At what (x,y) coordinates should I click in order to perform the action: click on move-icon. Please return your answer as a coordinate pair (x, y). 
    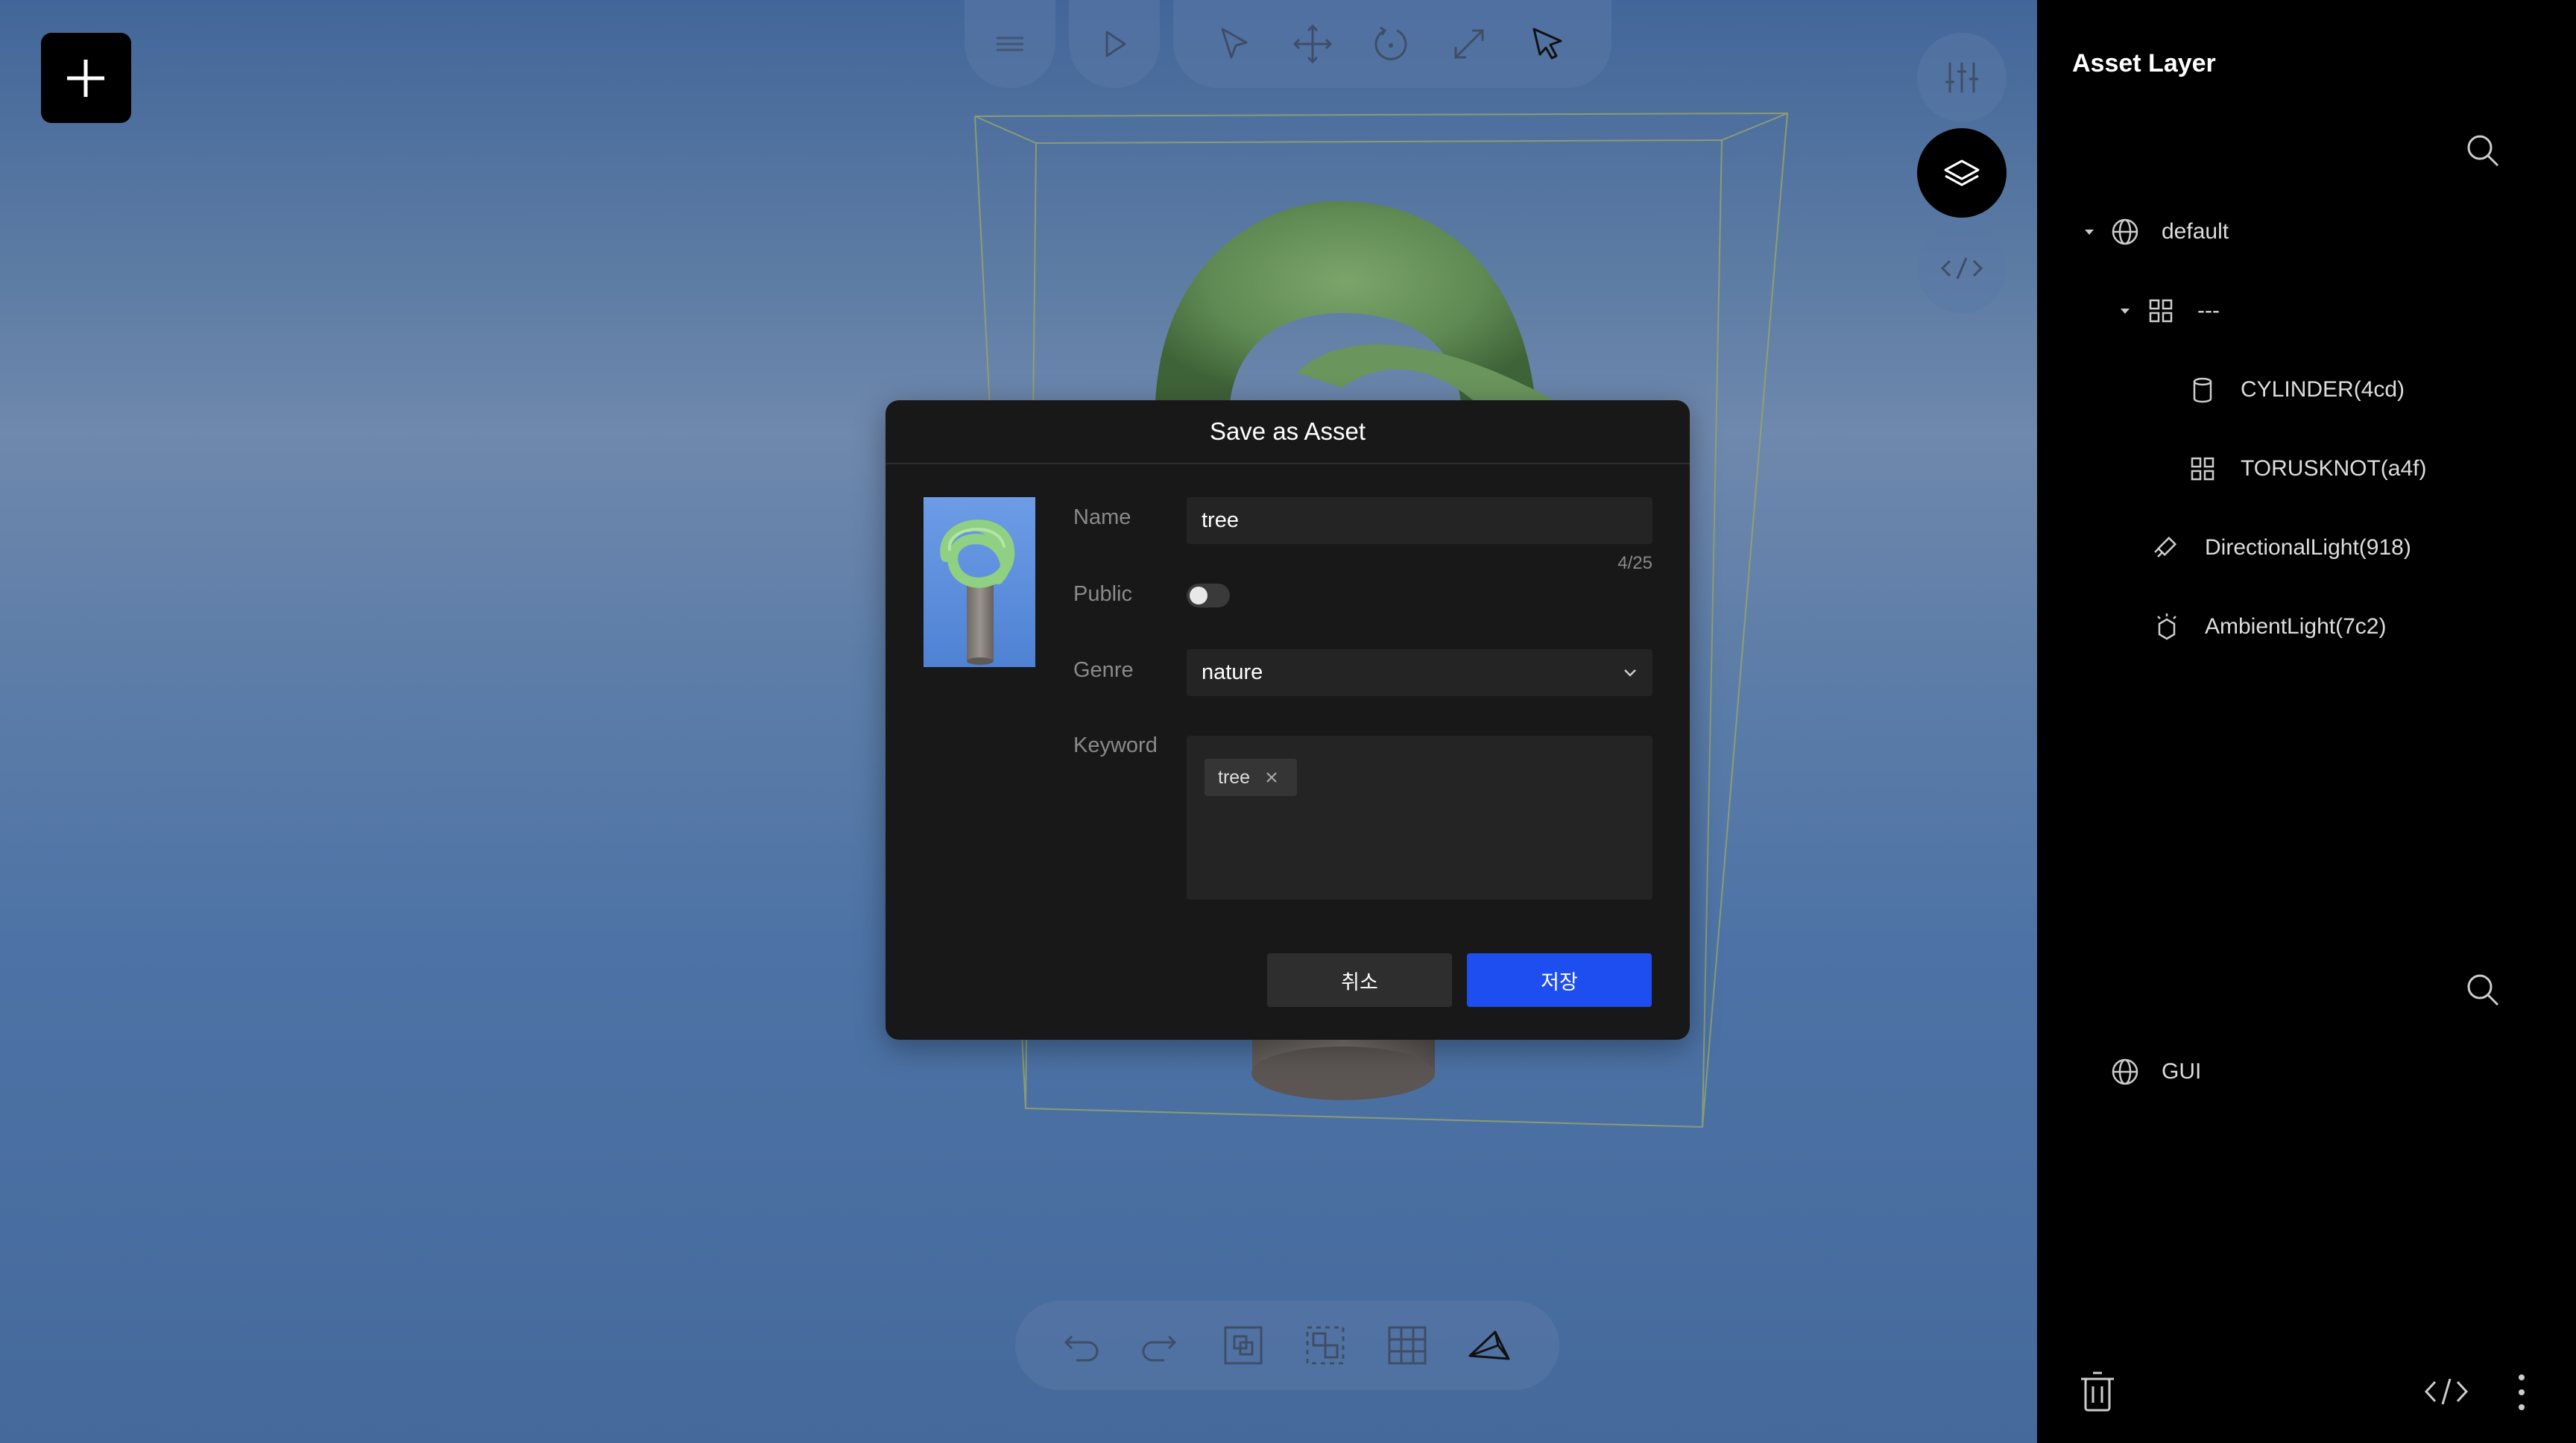
    Looking at the image, I should click on (1312, 44).